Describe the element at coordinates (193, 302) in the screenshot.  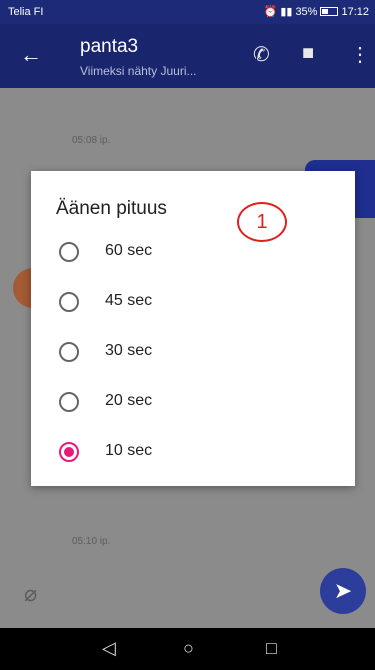
I see `option-45-sec: 45 sec` at that location.